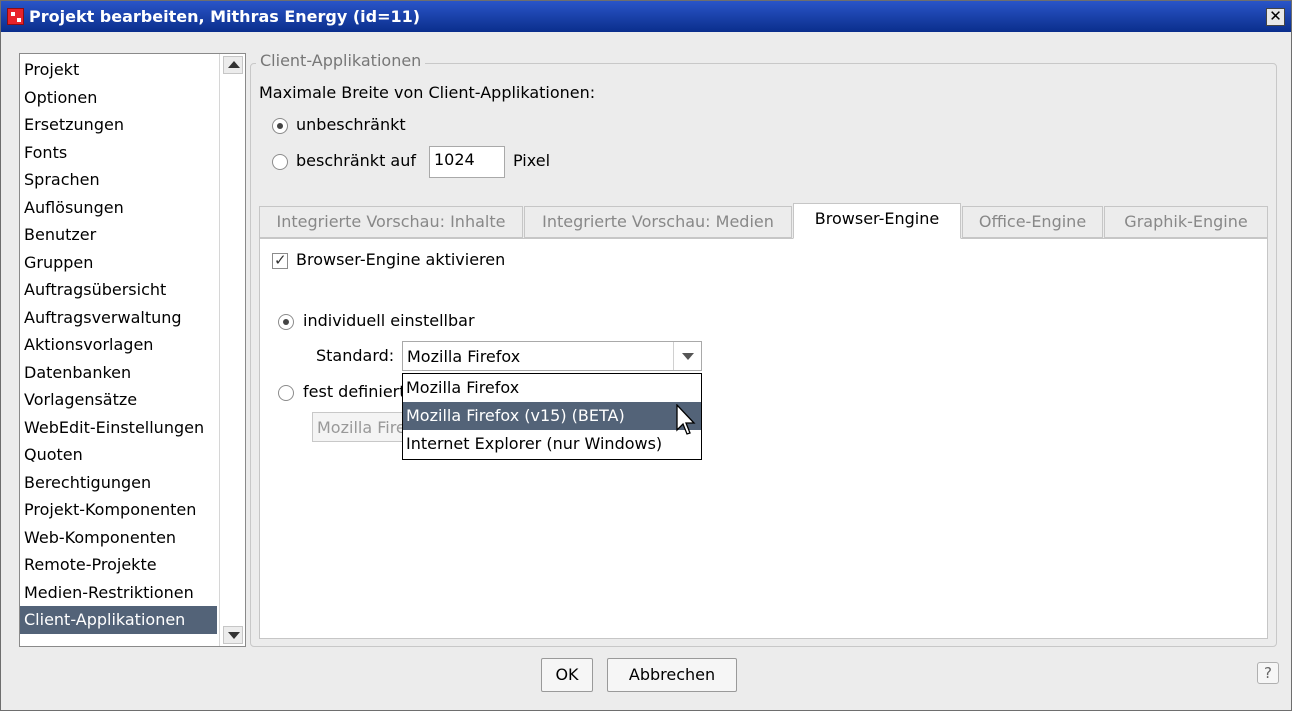 The height and width of the screenshot is (711, 1292). Describe the element at coordinates (232, 350) in the screenshot. I see `sidebar-scrollbar` at that location.